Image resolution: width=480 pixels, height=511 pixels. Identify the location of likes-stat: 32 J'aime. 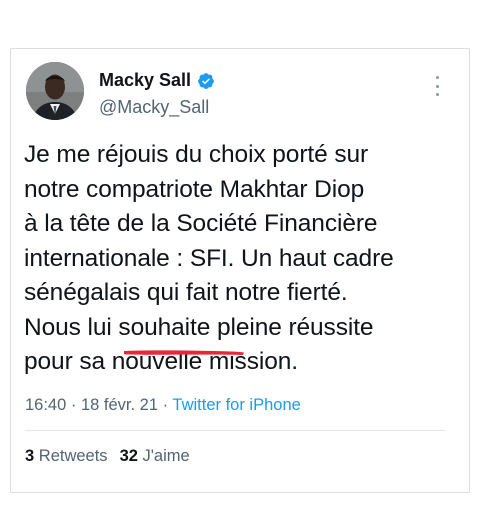
(155, 456).